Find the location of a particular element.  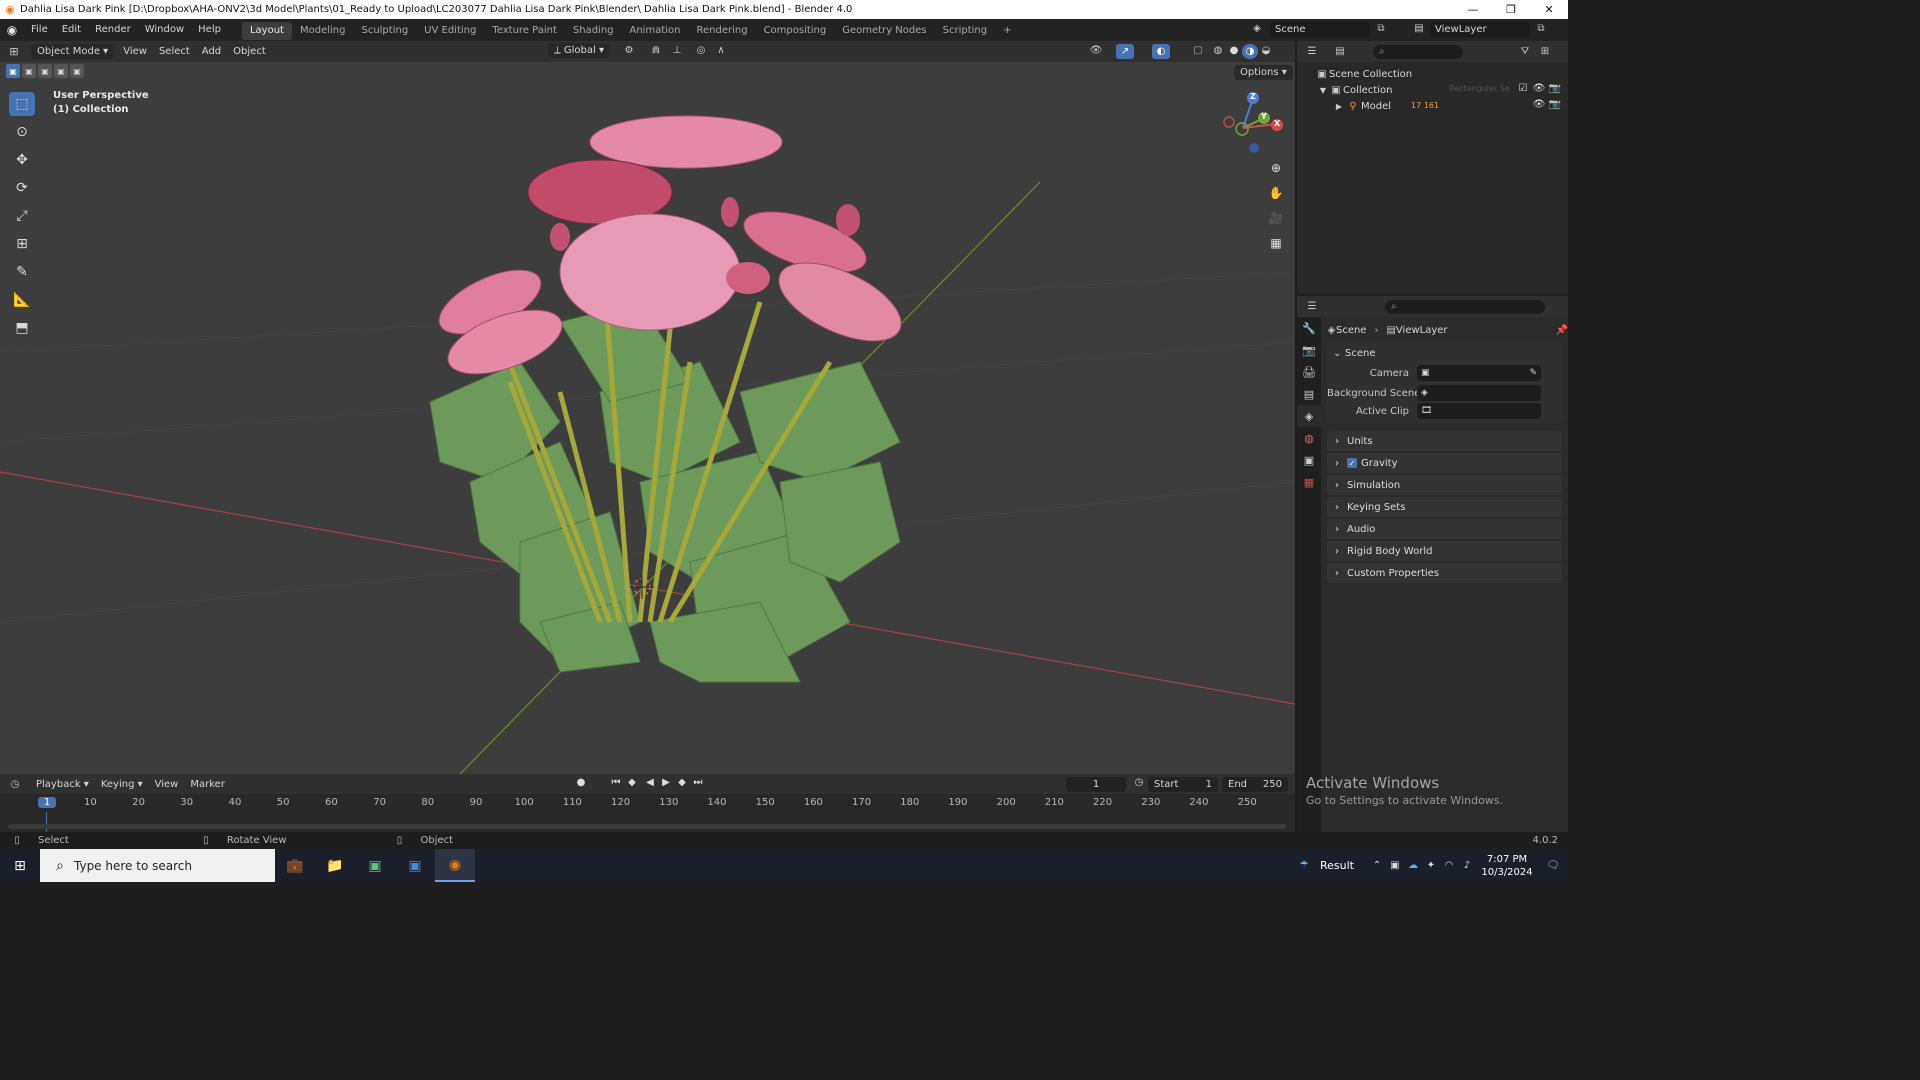

mode-selector: Object Mode ▾ is located at coordinates (73, 51).